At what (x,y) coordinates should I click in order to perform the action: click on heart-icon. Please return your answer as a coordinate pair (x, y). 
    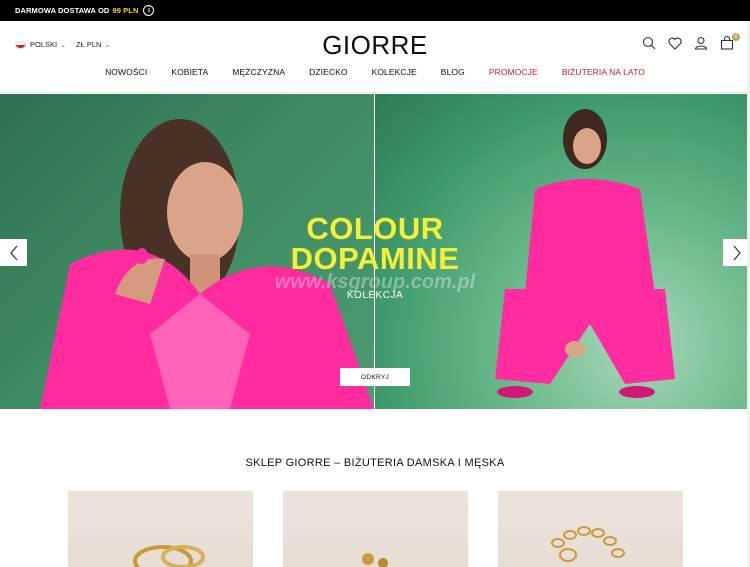
    Looking at the image, I should click on (675, 43).